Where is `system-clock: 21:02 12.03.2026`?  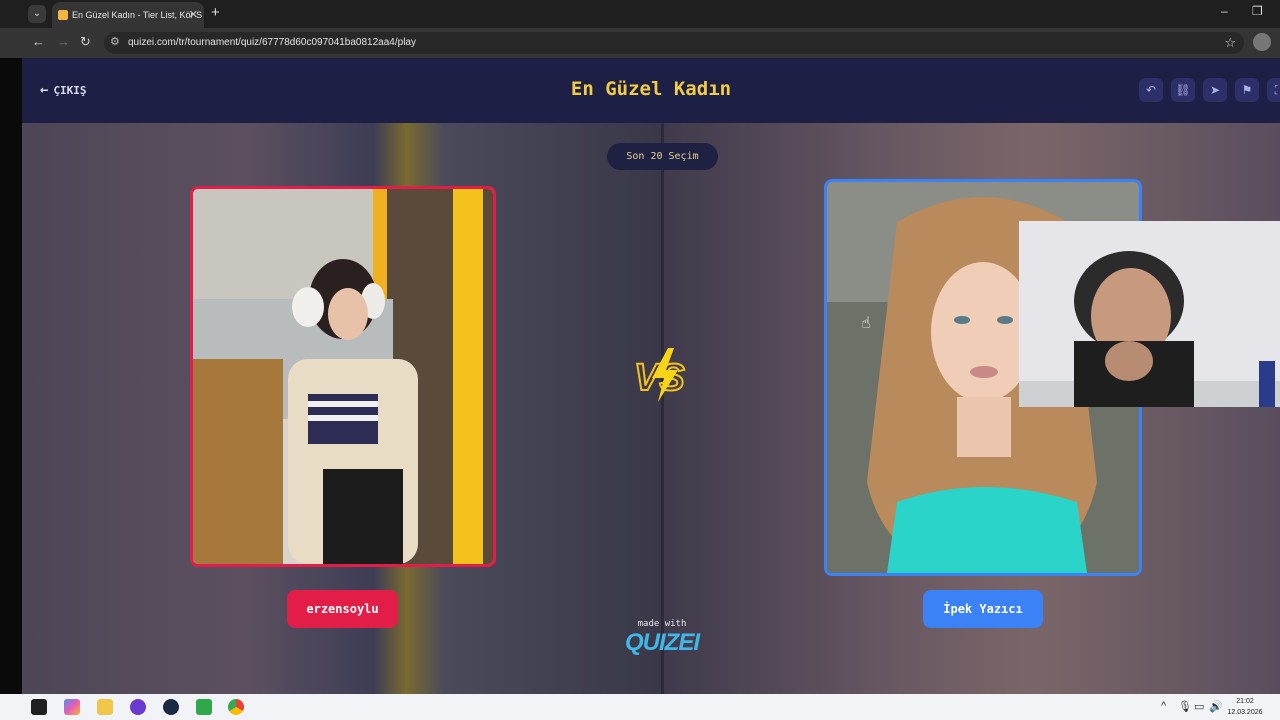 system-clock: 21:02 12.03.2026 is located at coordinates (1245, 707).